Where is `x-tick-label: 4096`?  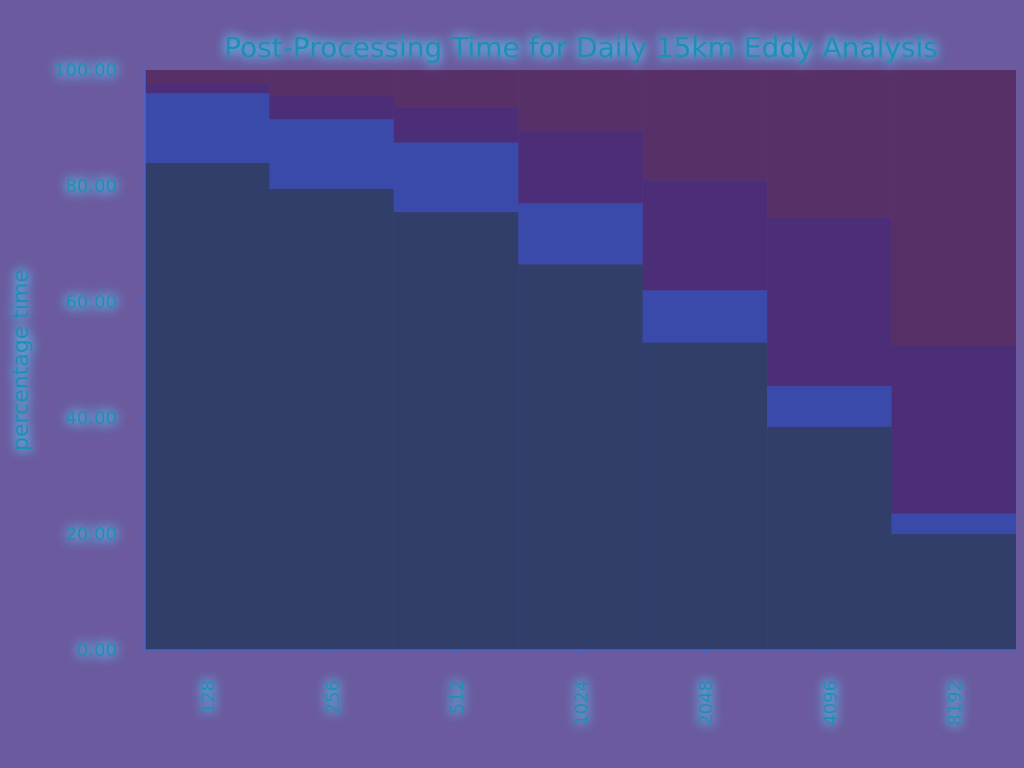 x-tick-label: 4096 is located at coordinates (830, 703).